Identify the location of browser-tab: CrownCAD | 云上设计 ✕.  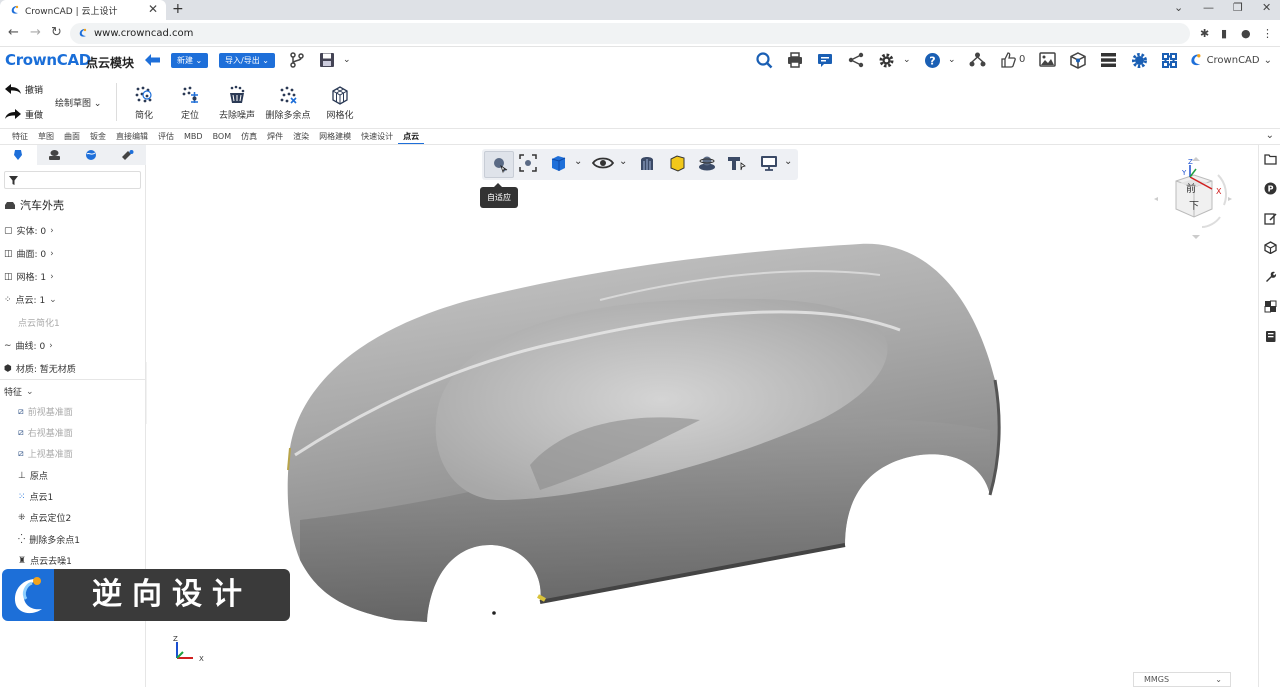
(83, 10).